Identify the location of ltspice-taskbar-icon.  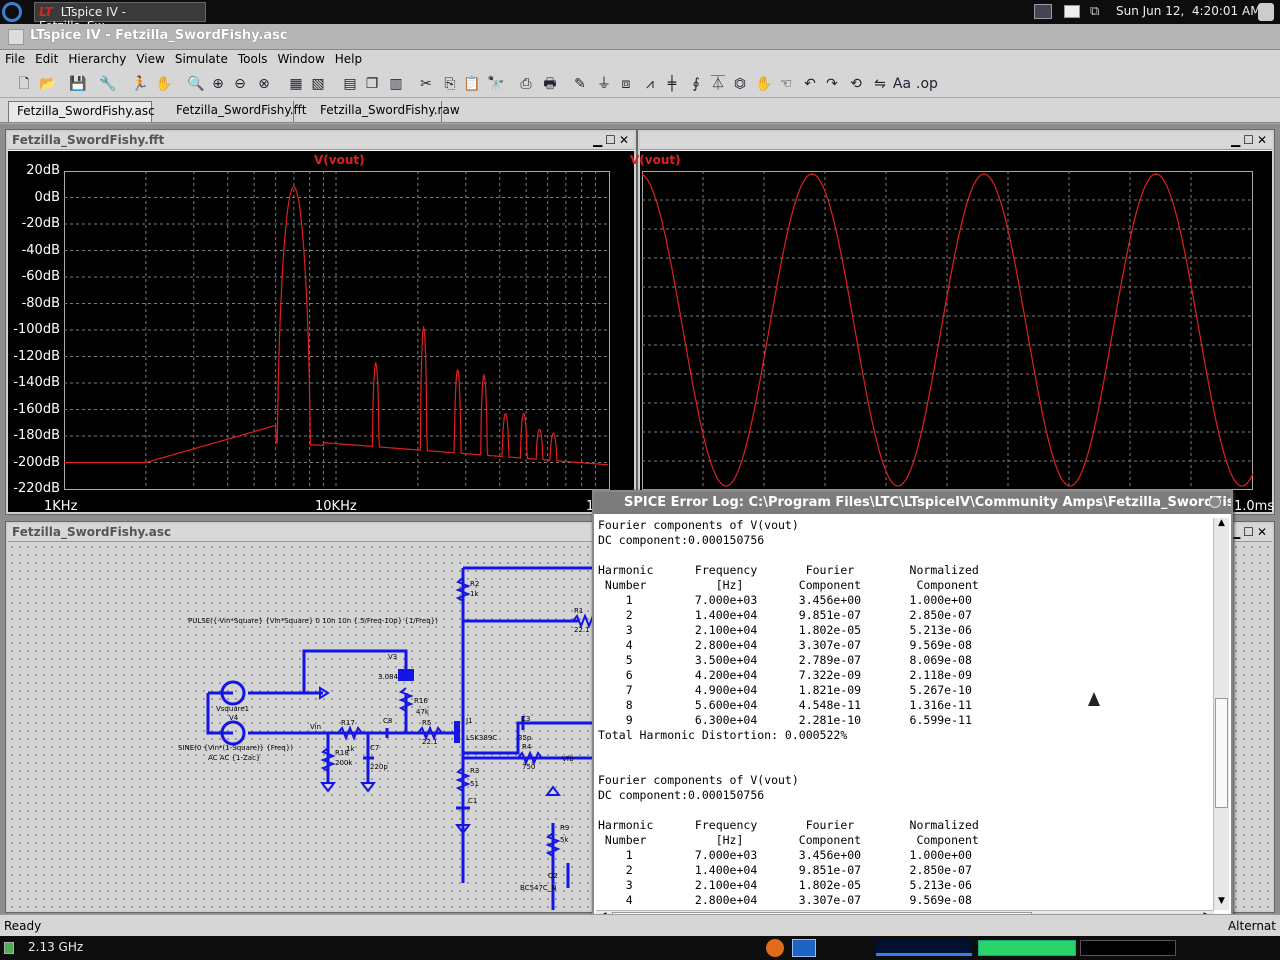
(804, 948).